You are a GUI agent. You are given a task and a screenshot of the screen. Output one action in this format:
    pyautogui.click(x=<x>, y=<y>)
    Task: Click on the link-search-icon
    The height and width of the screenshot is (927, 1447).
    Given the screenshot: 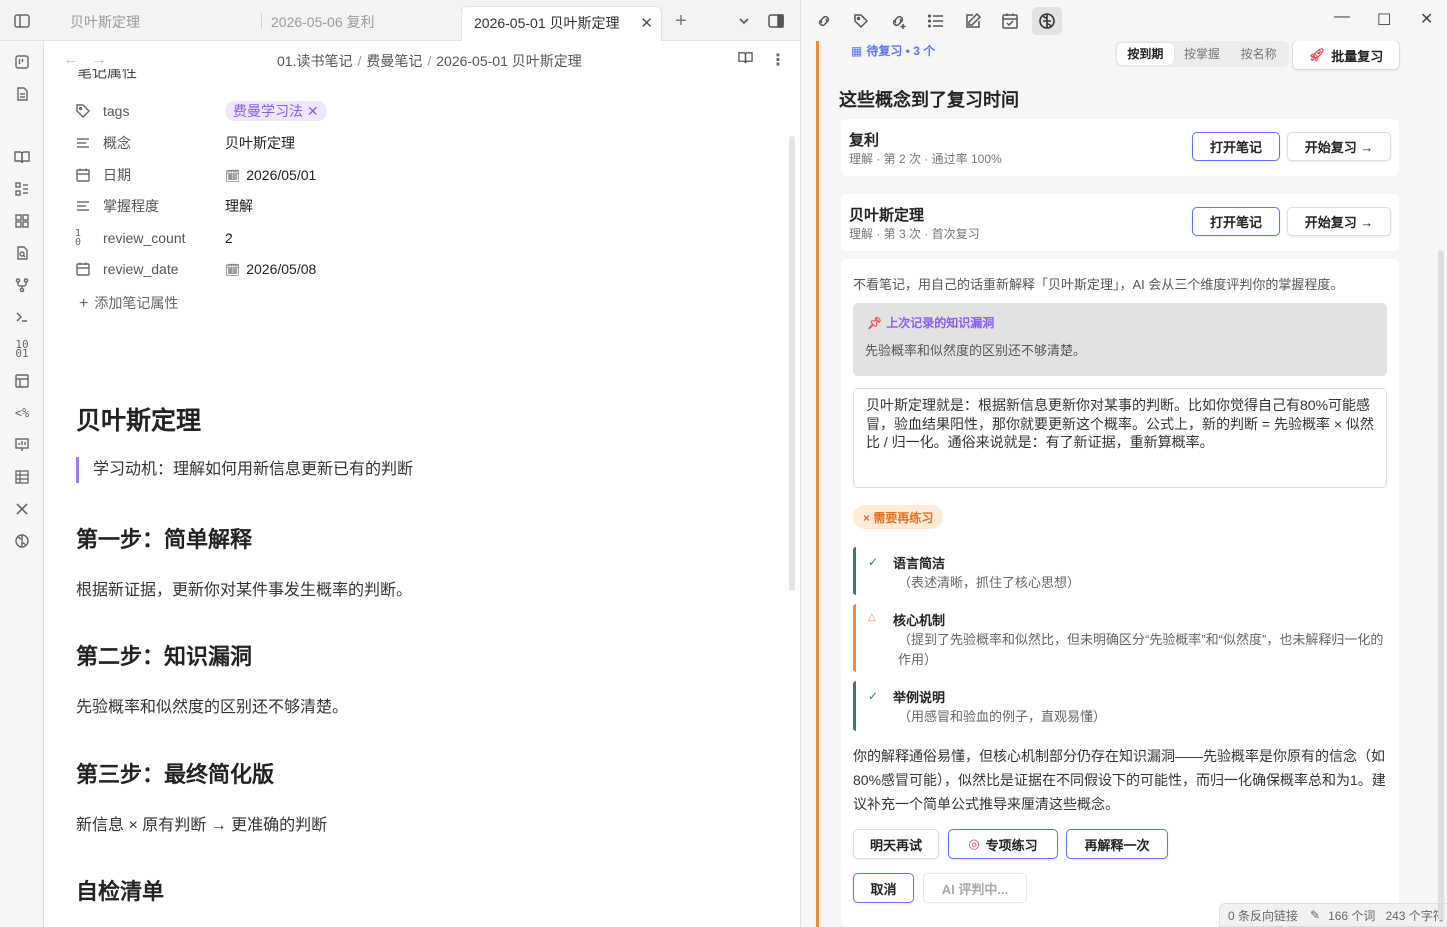 What is the action you would take?
    pyautogui.click(x=824, y=21)
    